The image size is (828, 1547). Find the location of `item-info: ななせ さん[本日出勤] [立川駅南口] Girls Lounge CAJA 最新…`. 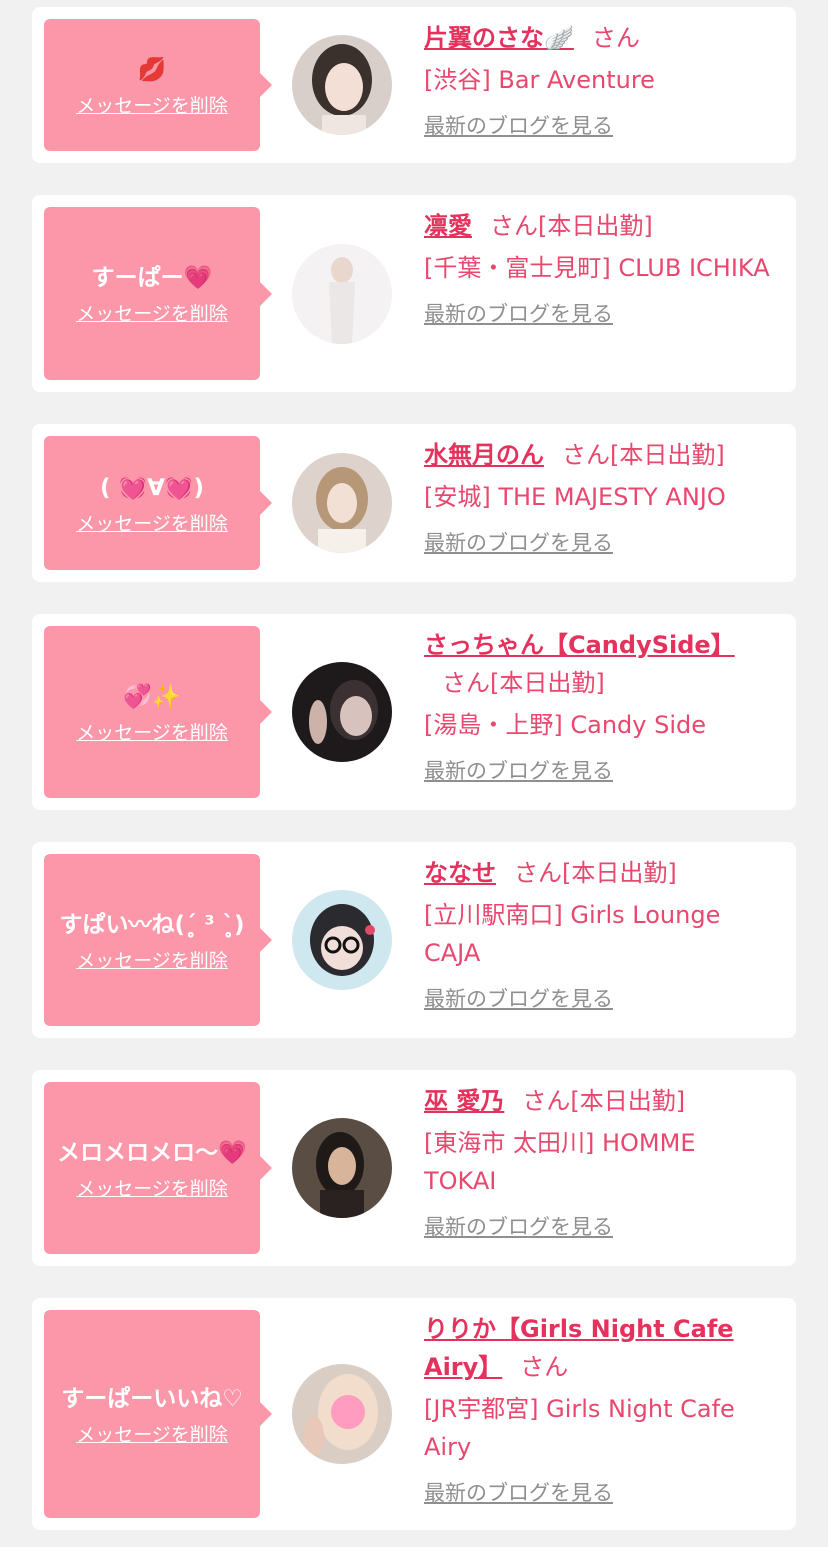

item-info: ななせ さん[本日出勤] [立川駅南口] Girls Lounge CAJA 最新… is located at coordinates (599, 934).